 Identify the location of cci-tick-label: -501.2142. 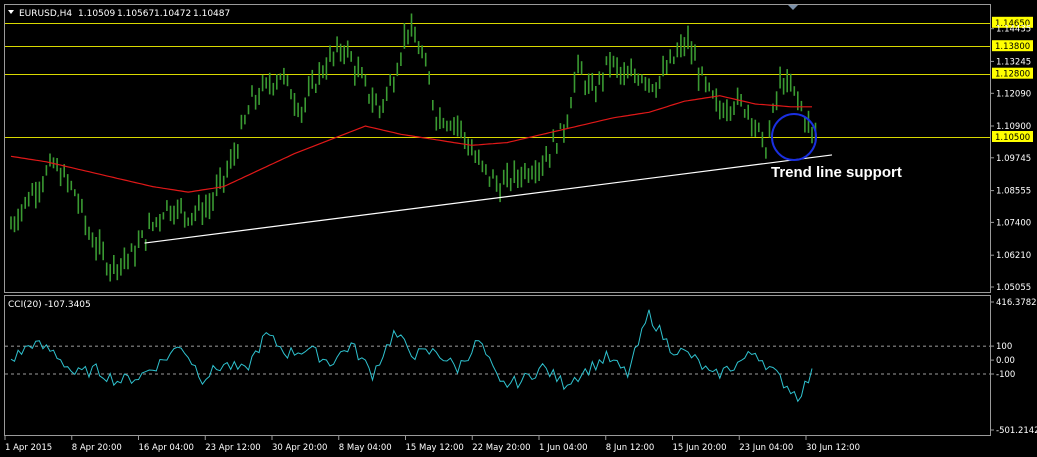
(1016, 431).